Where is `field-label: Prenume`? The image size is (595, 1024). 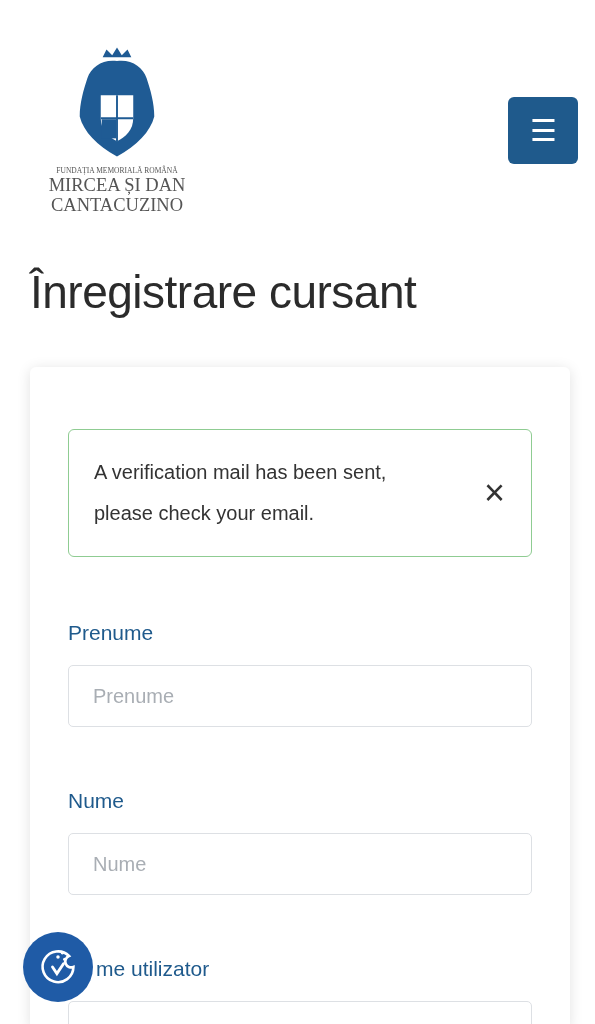 field-label: Prenume is located at coordinates (111, 633).